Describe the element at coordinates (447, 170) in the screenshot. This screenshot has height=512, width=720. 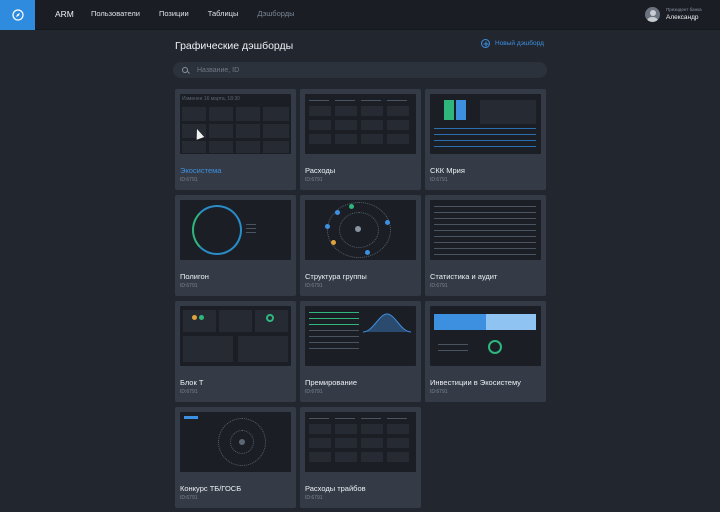
I see `card-title: СКК Мрия` at that location.